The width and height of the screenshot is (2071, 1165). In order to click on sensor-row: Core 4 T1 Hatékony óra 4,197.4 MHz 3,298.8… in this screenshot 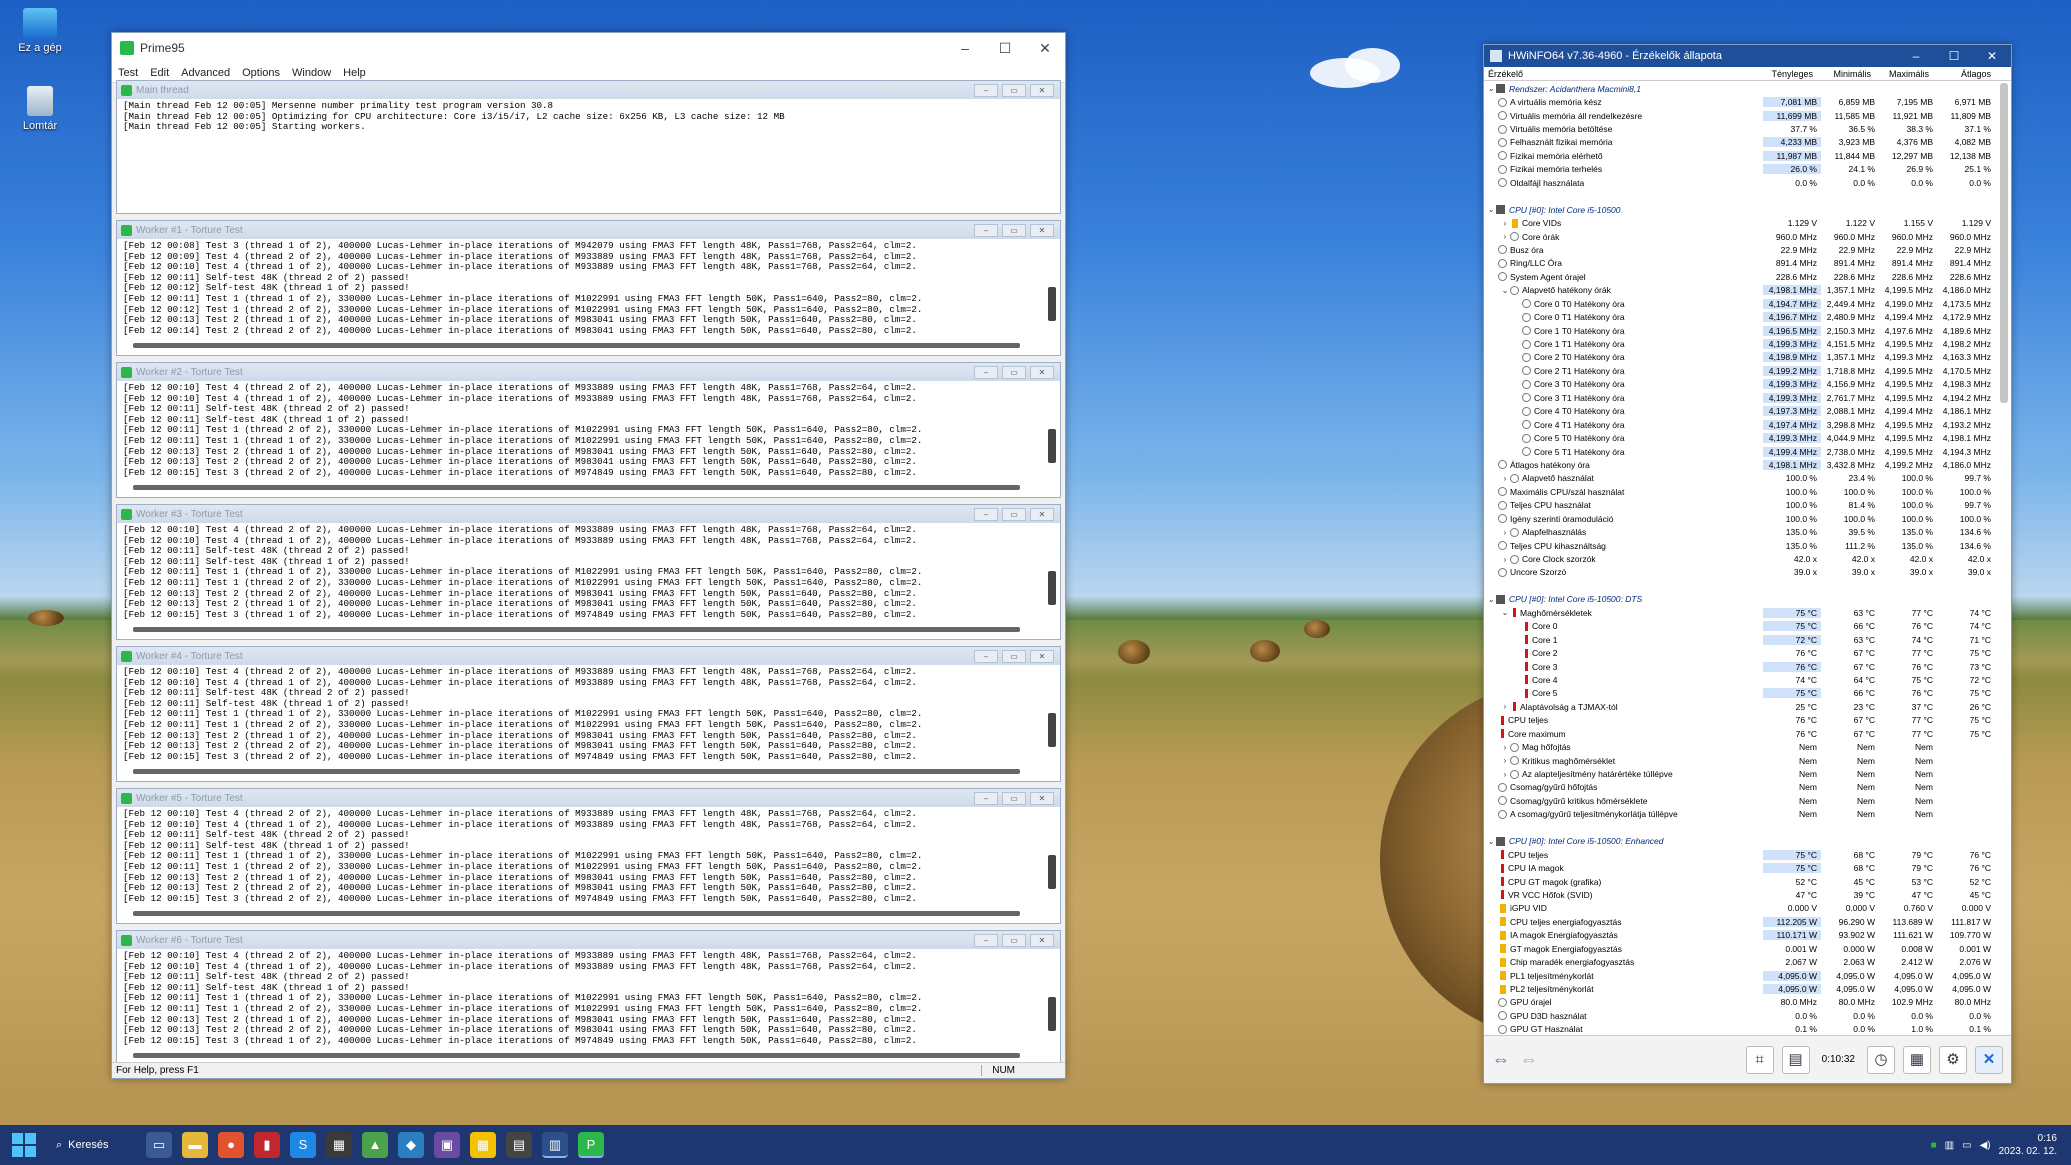, I will do `click(1739, 424)`.